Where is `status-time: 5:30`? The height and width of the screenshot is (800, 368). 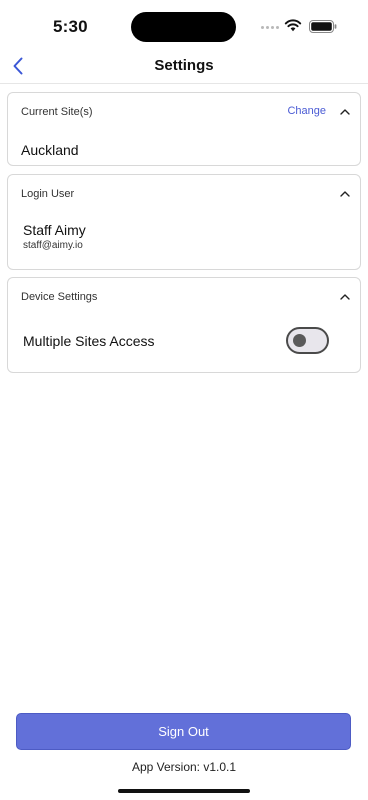 status-time: 5:30 is located at coordinates (70, 26).